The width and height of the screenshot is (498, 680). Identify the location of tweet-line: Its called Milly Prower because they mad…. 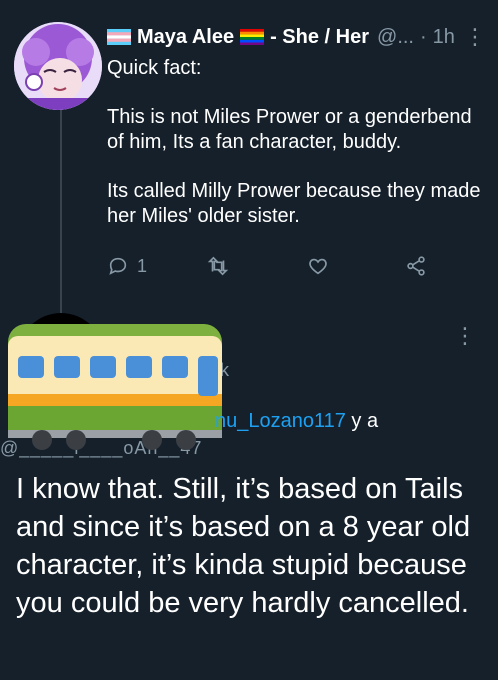
(294, 203).